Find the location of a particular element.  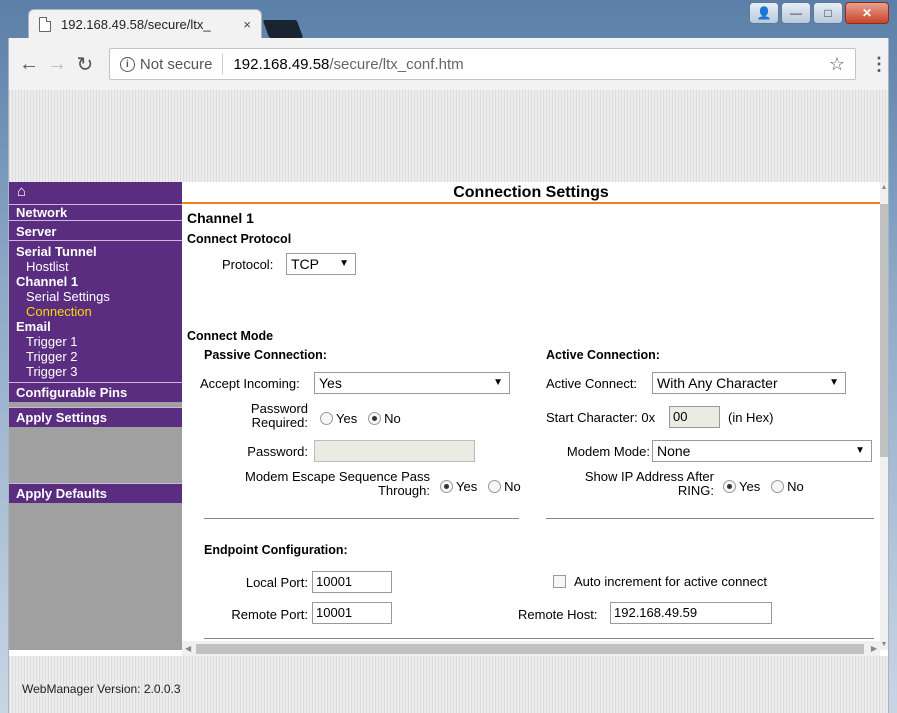

sidebar-item-channel1: Channel 1 is located at coordinates (95, 281).